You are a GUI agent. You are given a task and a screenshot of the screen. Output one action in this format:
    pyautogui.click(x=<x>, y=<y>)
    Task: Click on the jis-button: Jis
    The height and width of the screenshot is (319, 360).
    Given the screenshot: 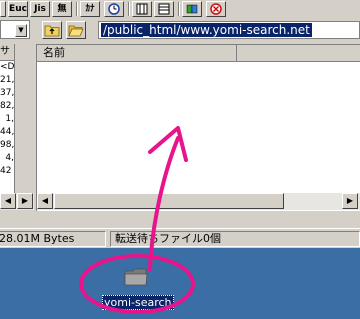 What is the action you would take?
    pyautogui.click(x=40, y=9)
    